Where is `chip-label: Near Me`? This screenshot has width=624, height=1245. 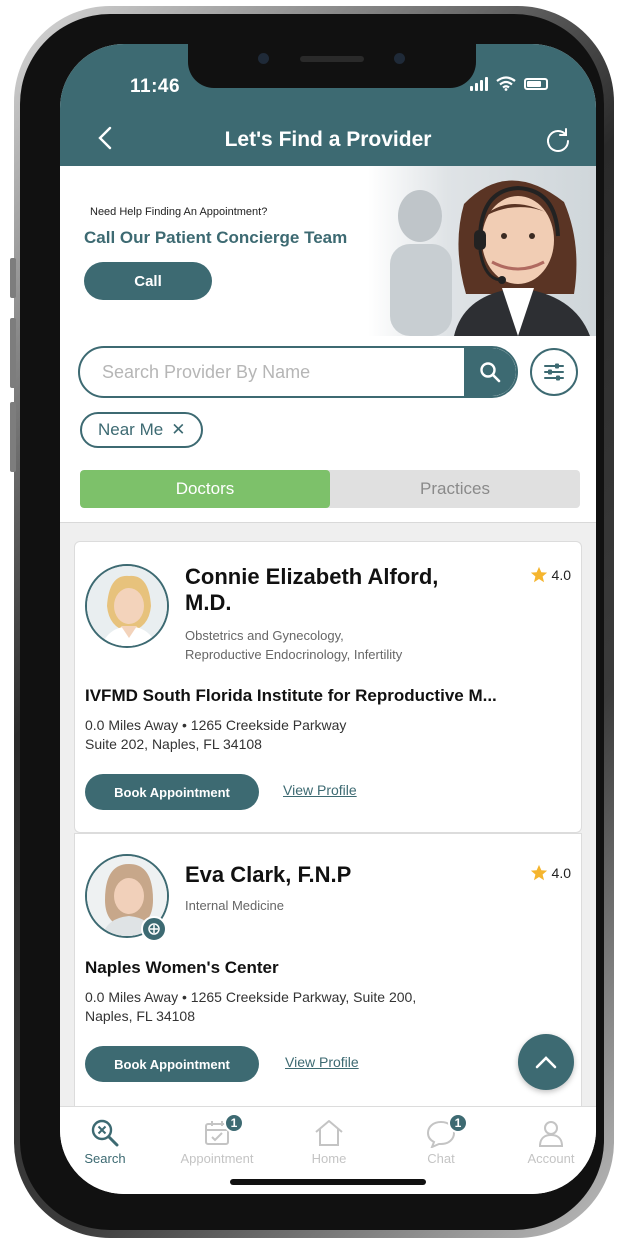 chip-label: Near Me is located at coordinates (131, 429).